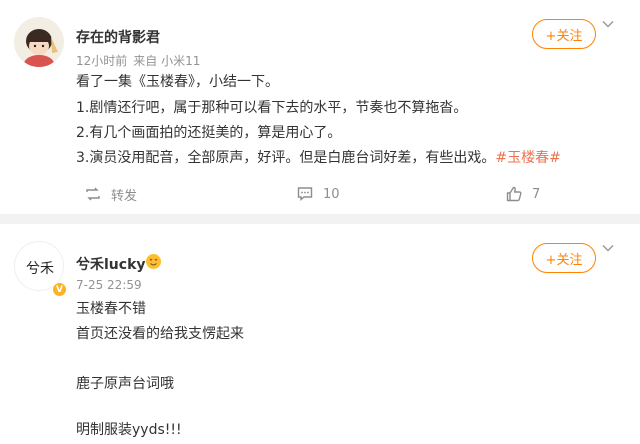 This screenshot has width=640, height=444. What do you see at coordinates (305, 194) in the screenshot?
I see `comment-icon` at bounding box center [305, 194].